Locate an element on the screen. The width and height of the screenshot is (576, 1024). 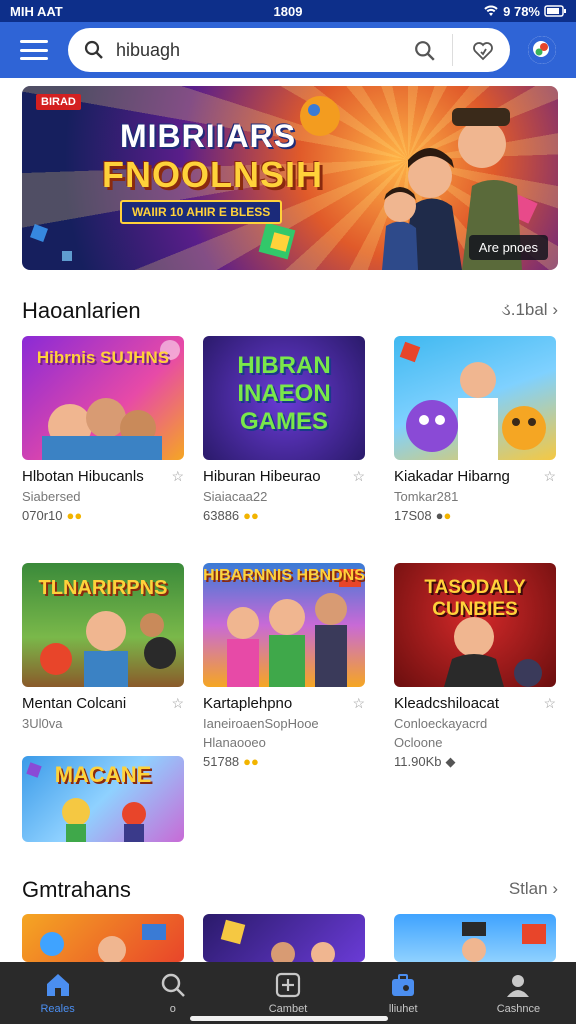
game-title: Mentan Colcani ☆ is located at coordinates (103, 703).